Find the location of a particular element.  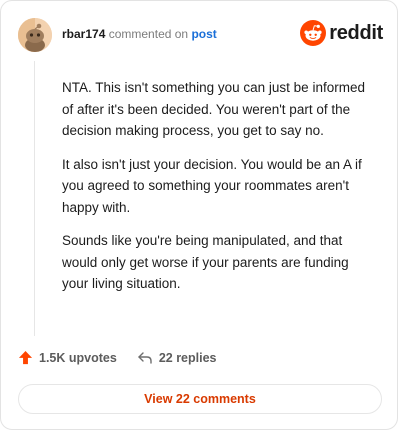

post-link: post is located at coordinates (203, 34).